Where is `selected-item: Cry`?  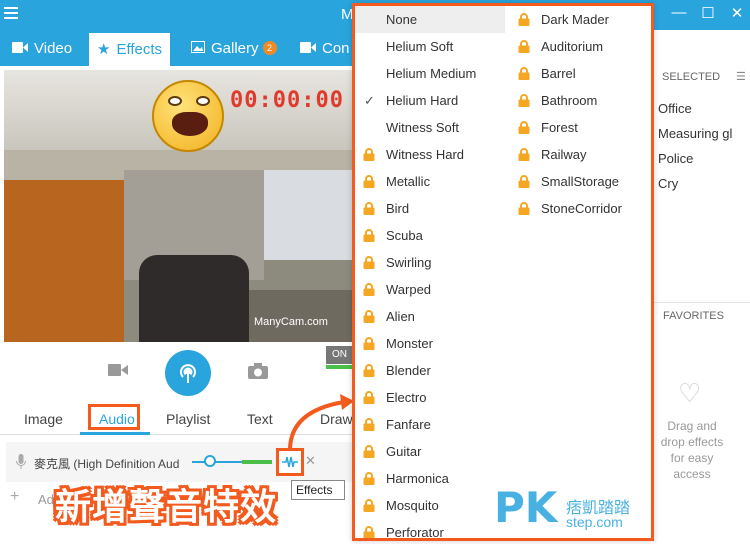 selected-item: Cry is located at coordinates (704, 183).